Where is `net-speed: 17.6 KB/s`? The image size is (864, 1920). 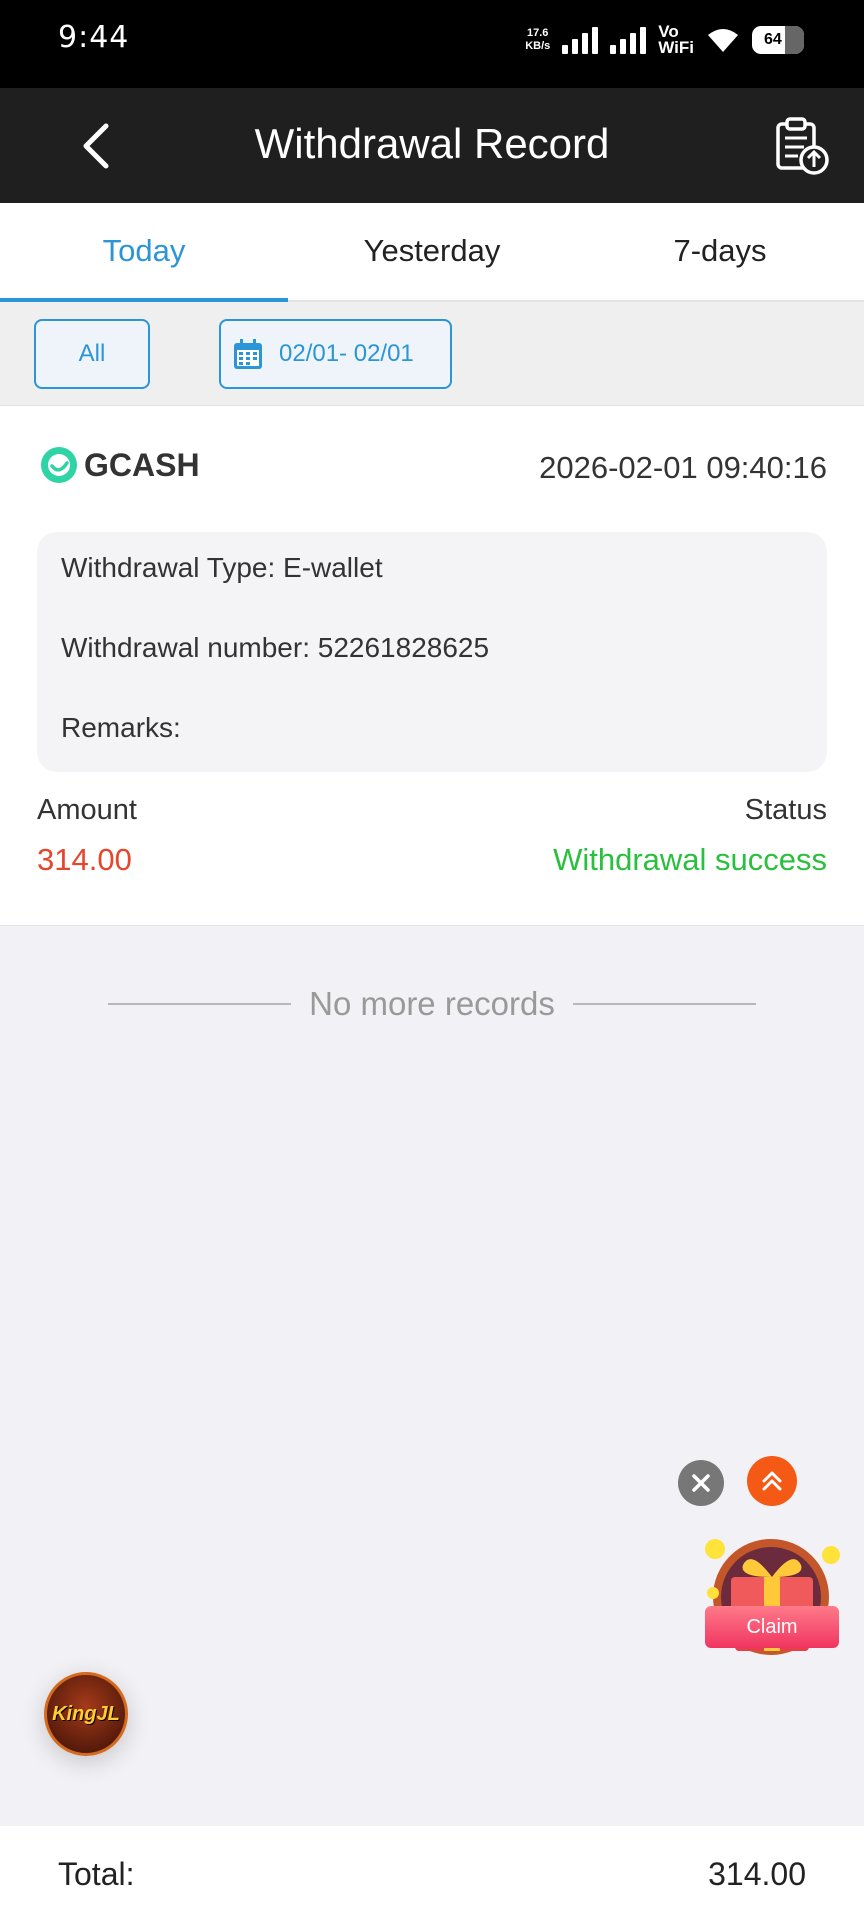 net-speed: 17.6 KB/s is located at coordinates (537, 40).